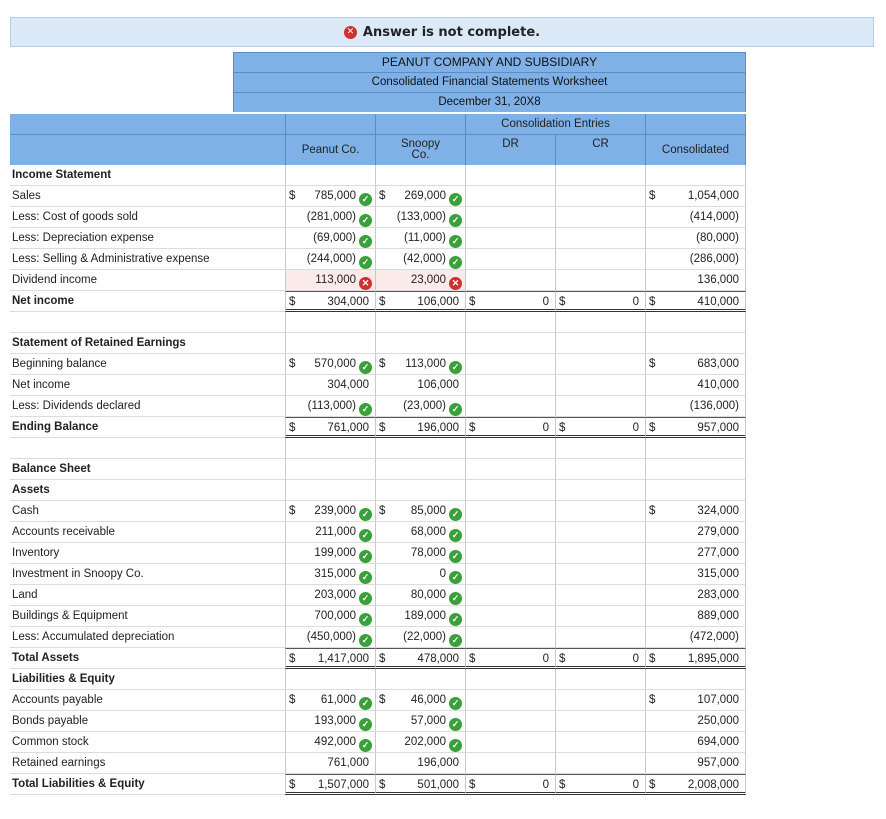 The image size is (886, 819). I want to click on cell-value: 570,000, so click(335, 364).